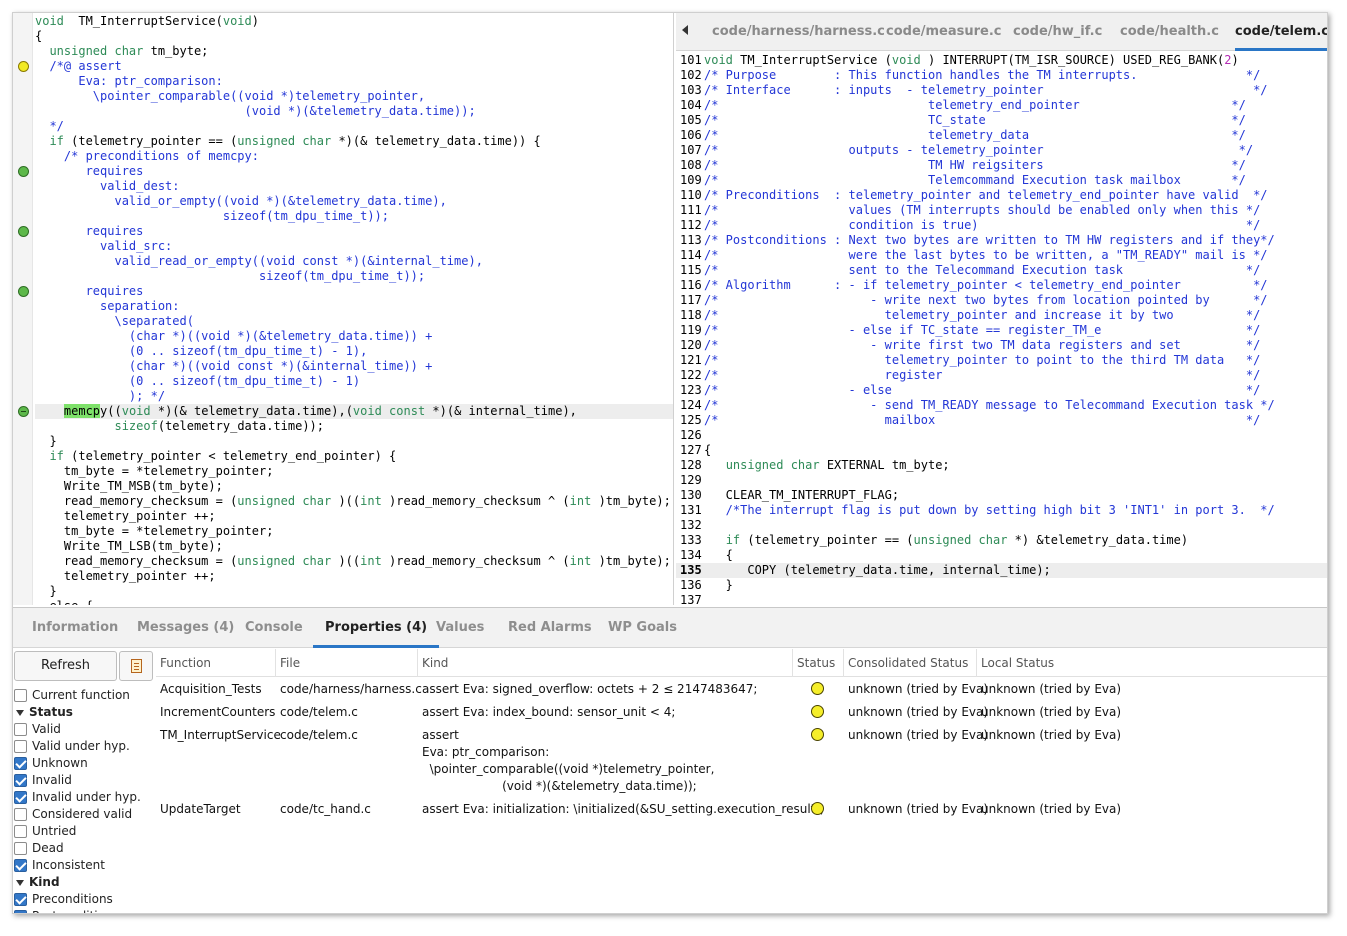 The height and width of the screenshot is (936, 1347). Describe the element at coordinates (83, 797) in the screenshot. I see `filter-checkbox-row: Invalid under hyp.` at that location.